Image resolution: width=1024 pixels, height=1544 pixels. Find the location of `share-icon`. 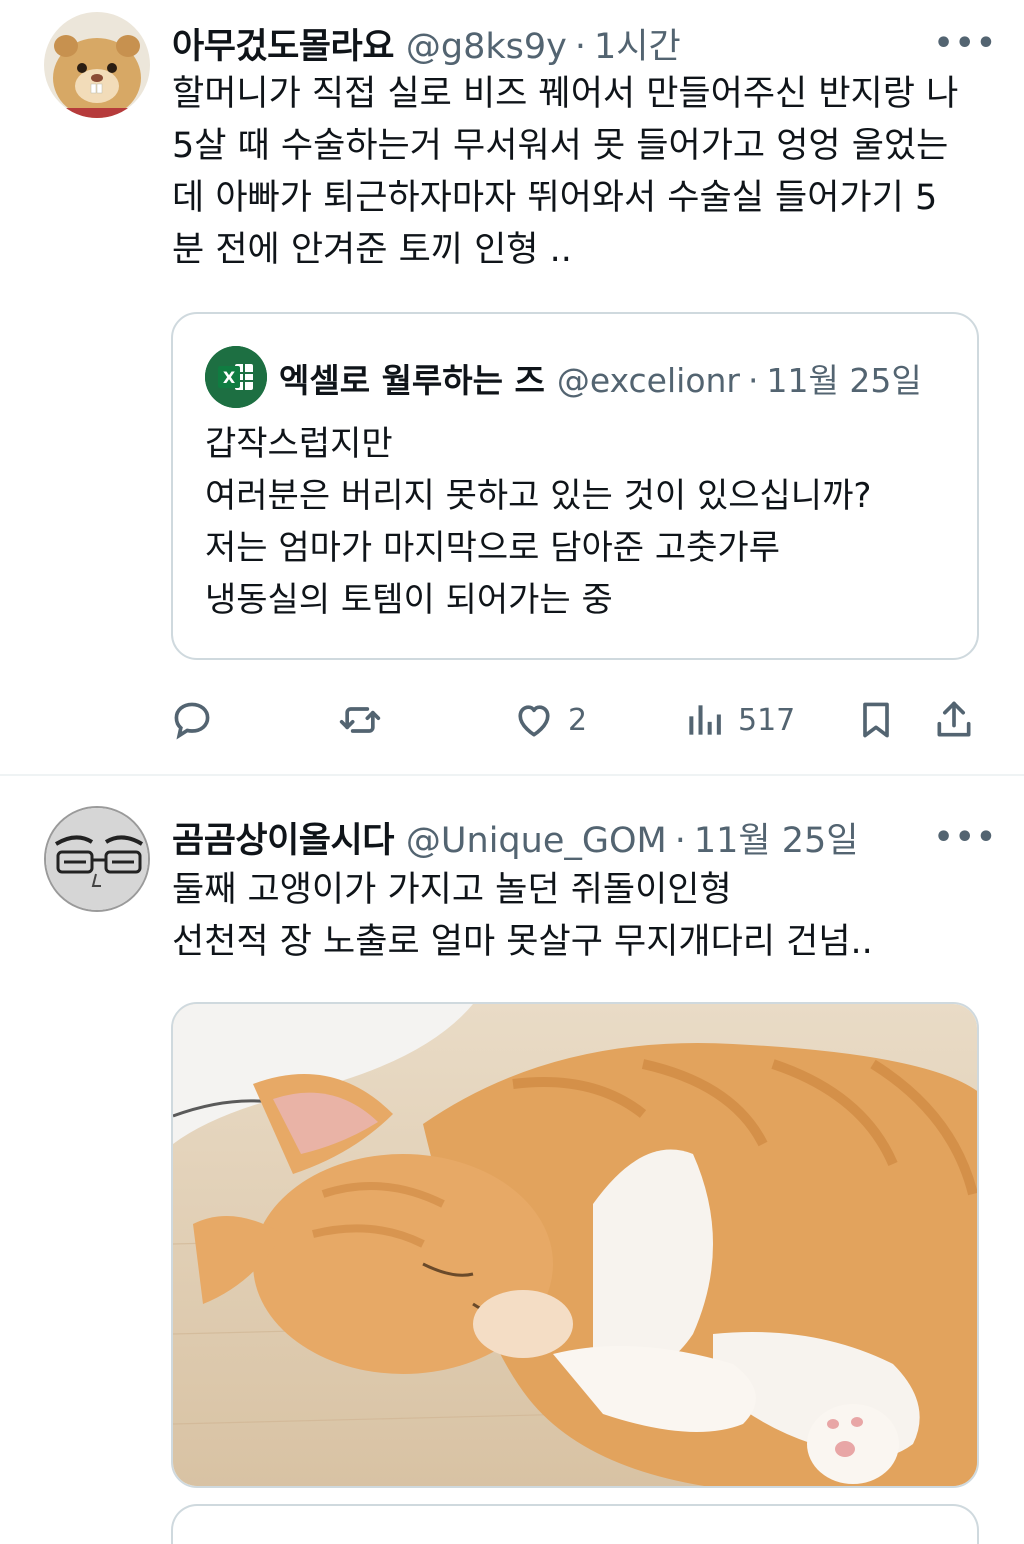

share-icon is located at coordinates (954, 719).